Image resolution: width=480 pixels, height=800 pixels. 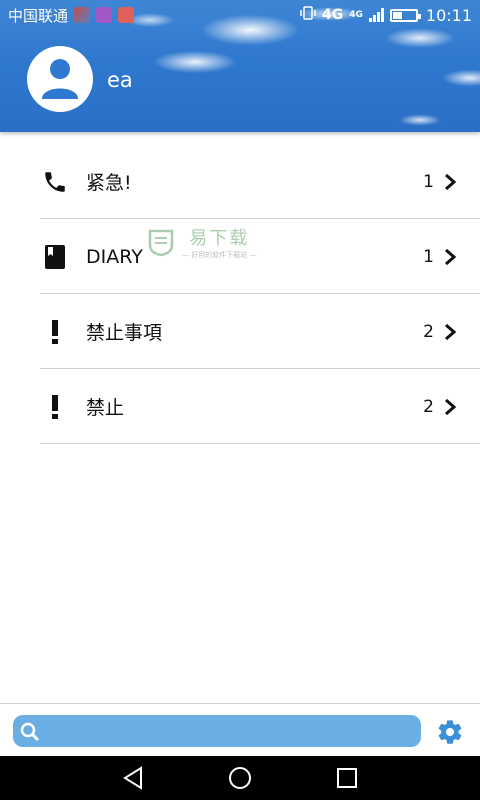 I want to click on clock: 10:11, so click(x=448, y=15).